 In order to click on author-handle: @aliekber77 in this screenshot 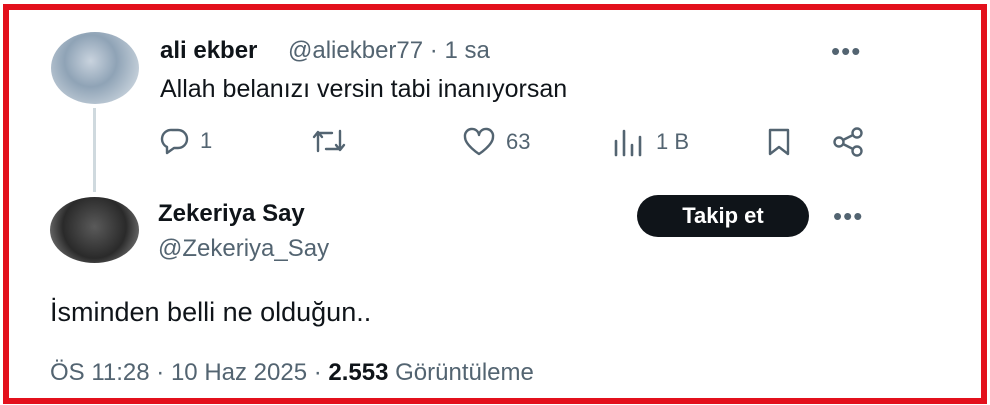, I will do `click(355, 50)`.